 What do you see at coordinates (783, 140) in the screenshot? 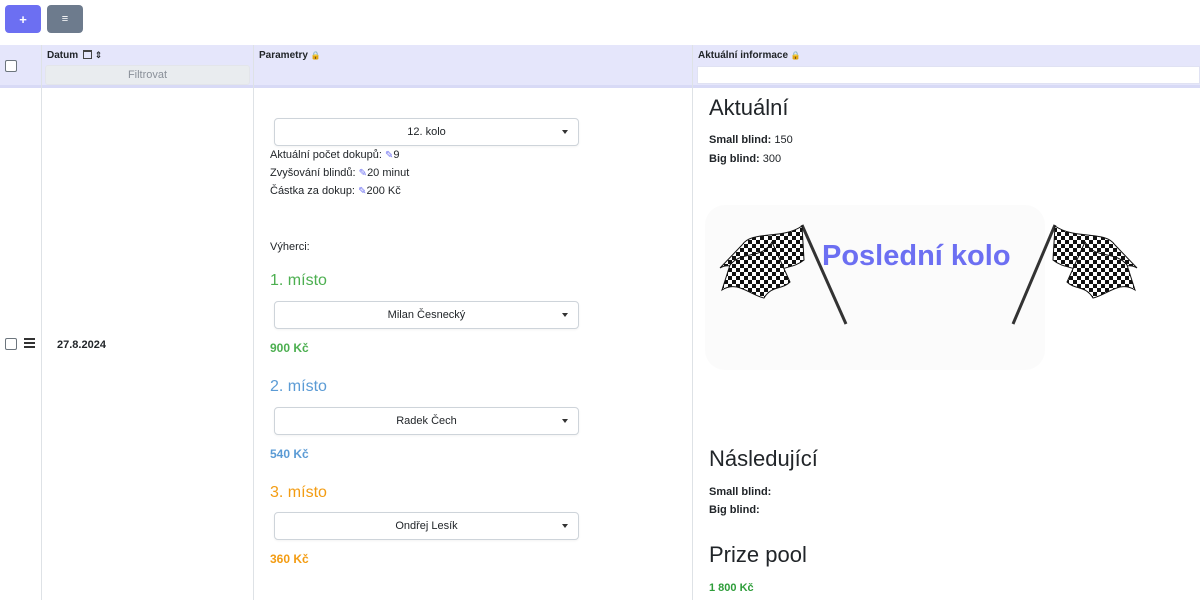
I see `small-blind-value: 150` at bounding box center [783, 140].